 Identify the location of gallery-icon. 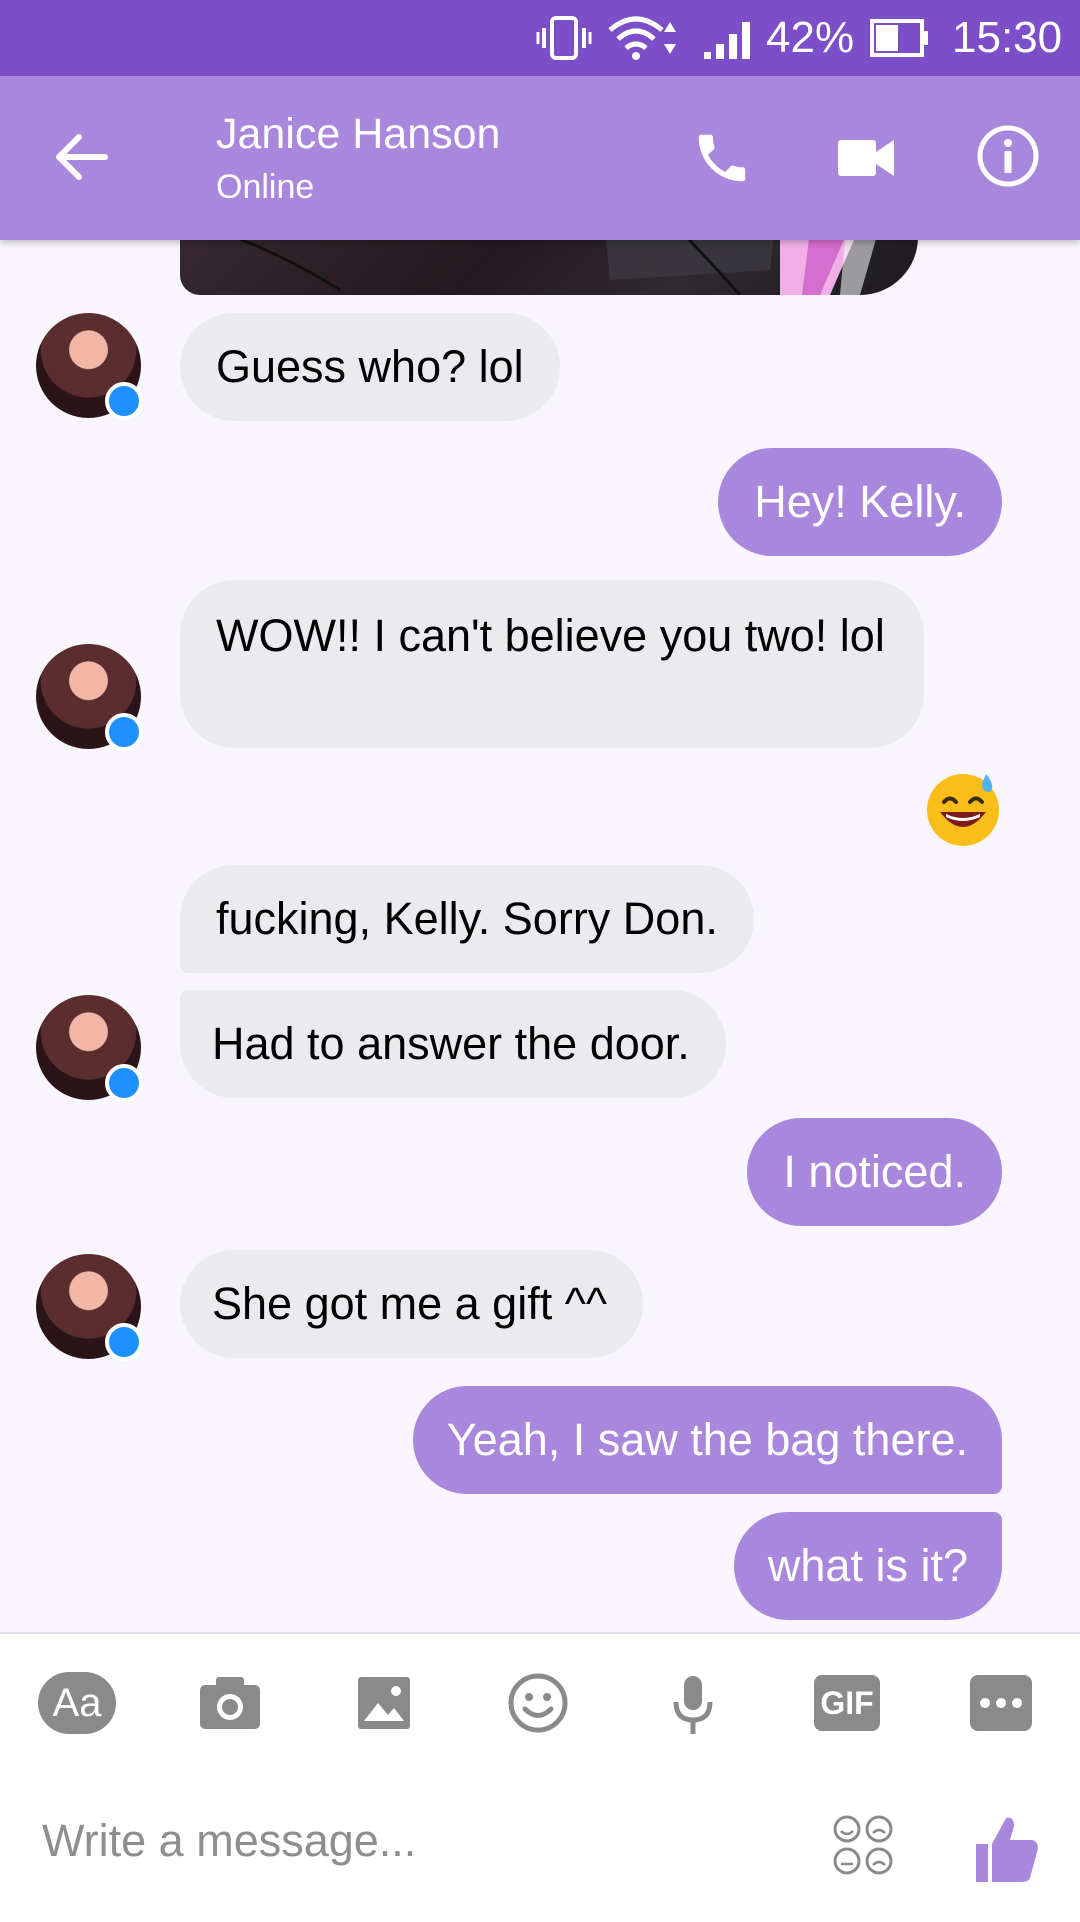
(384, 1703).